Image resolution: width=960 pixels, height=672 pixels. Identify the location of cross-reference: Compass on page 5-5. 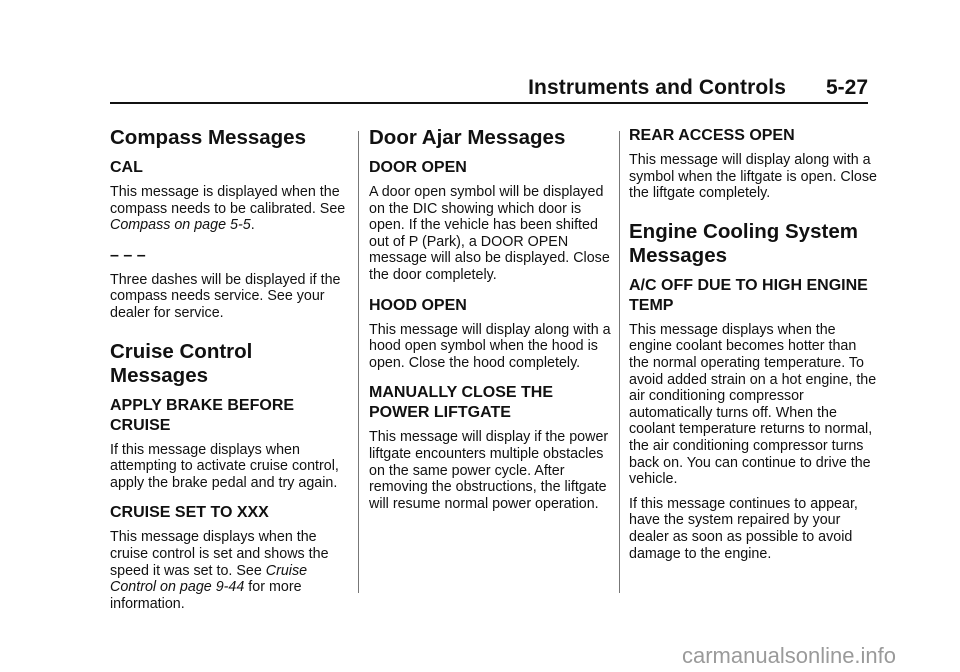
(180, 225).